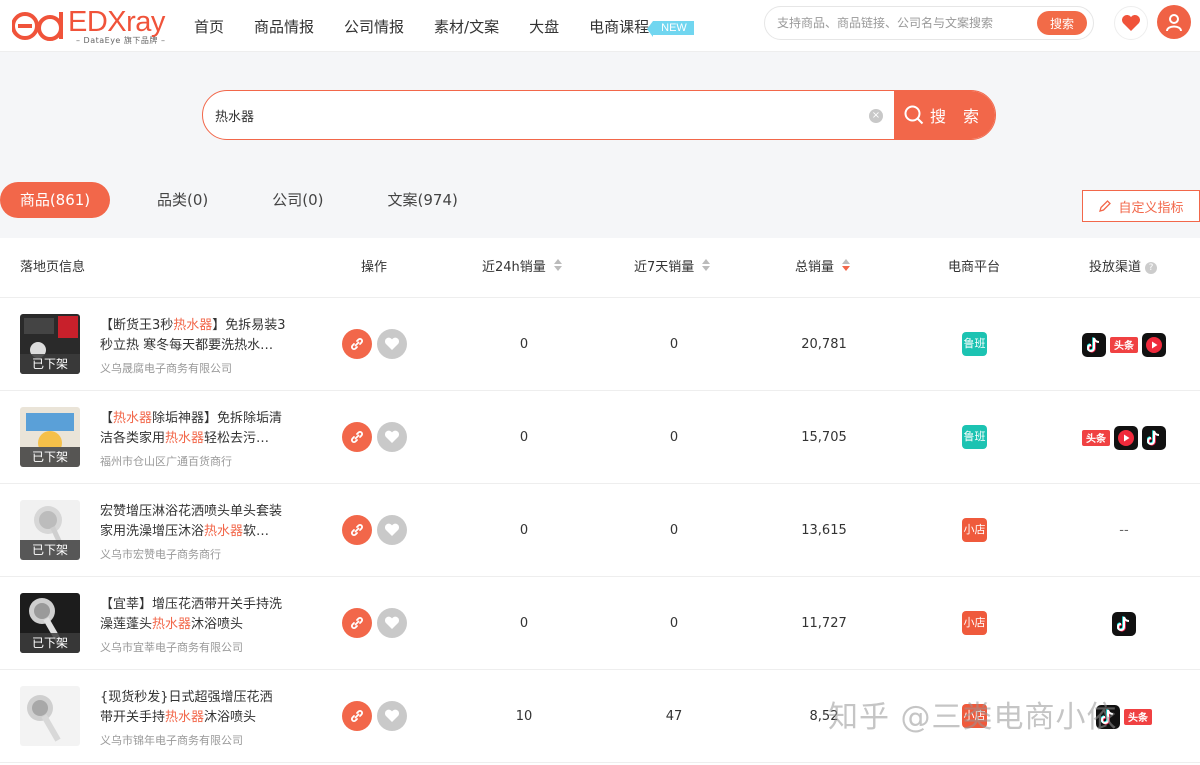 The height and width of the screenshot is (765, 1200). Describe the element at coordinates (1141, 206) in the screenshot. I see `custom-metric-button: 自定义指标` at that location.